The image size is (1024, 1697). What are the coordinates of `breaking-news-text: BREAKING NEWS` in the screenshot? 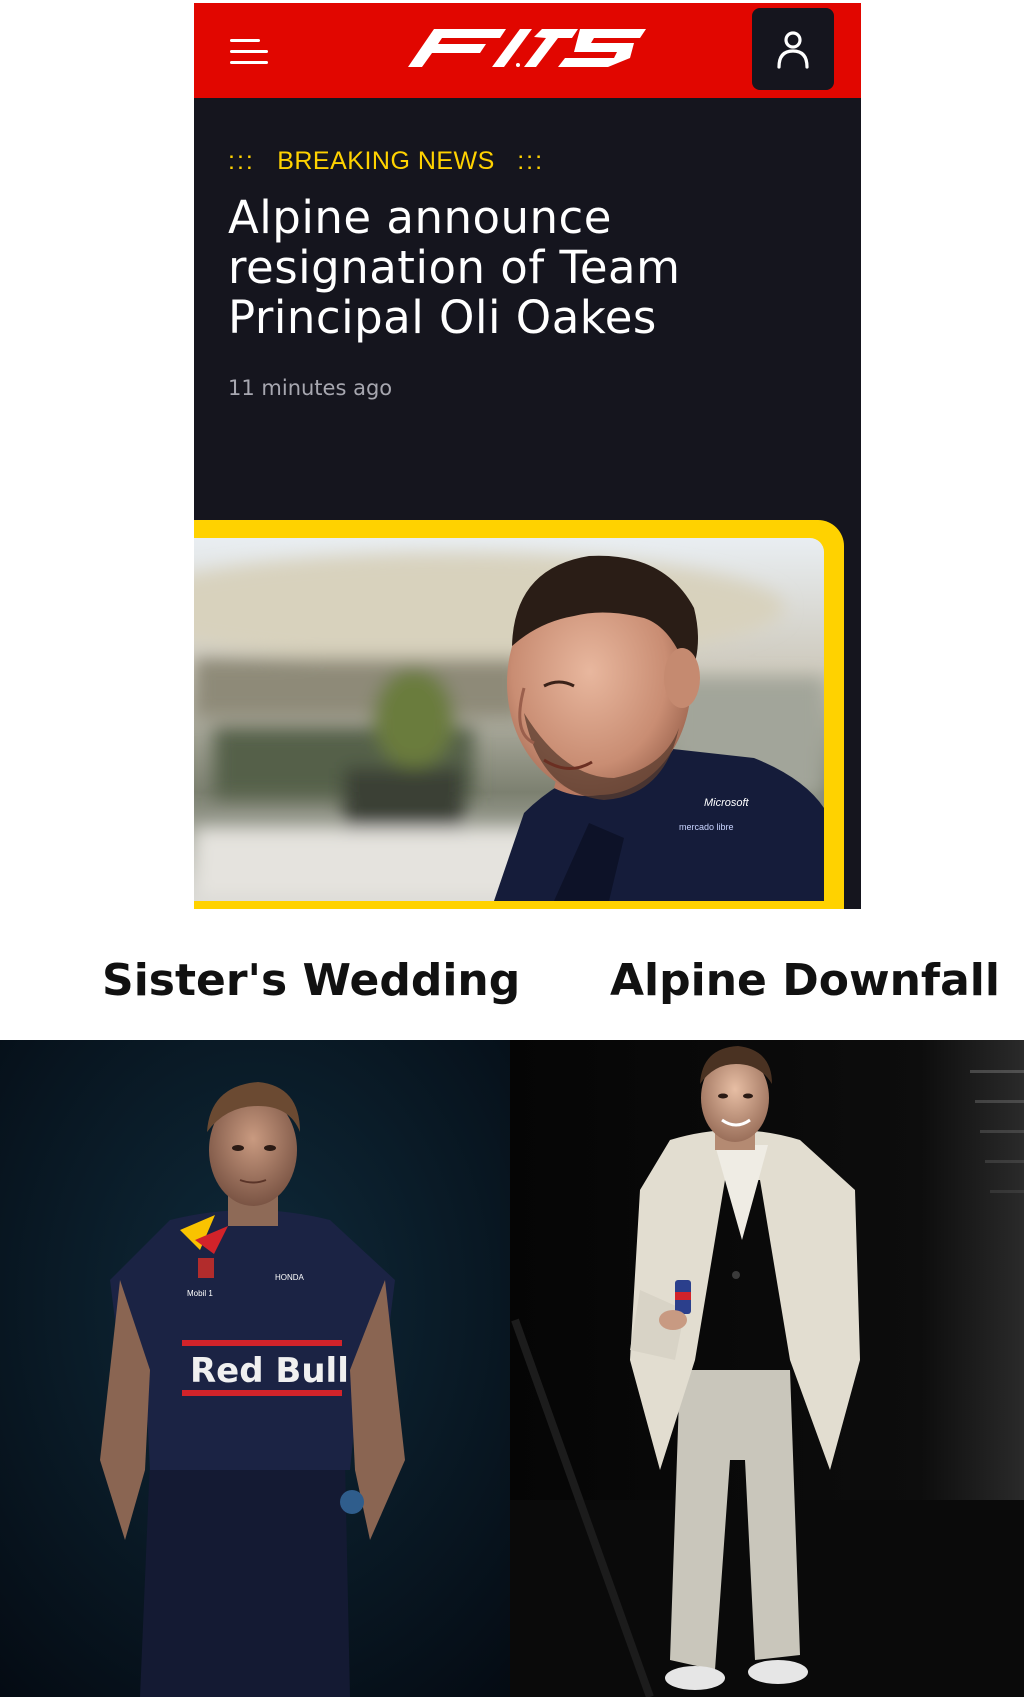 It's located at (386, 161).